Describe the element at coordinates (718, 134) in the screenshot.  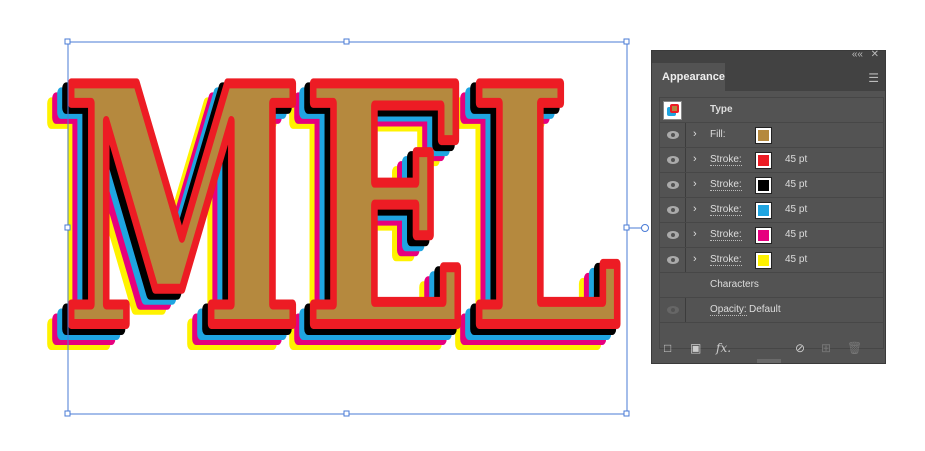
I see `row-label: Fill:` at that location.